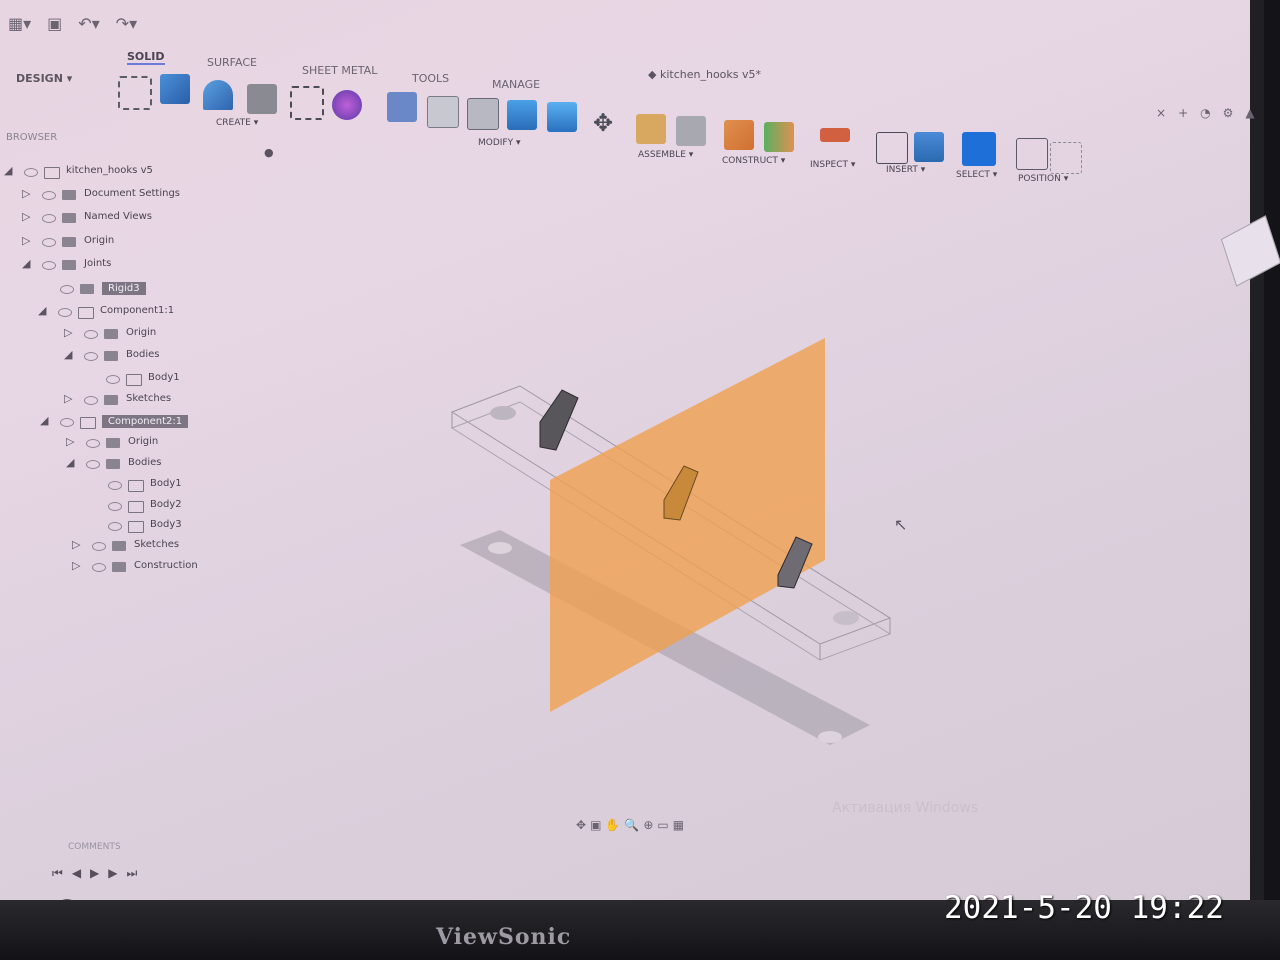 This screenshot has width=1280, height=960. Describe the element at coordinates (339, 70) in the screenshot. I see `tab-sheet-metal: SHEET METAL` at that location.